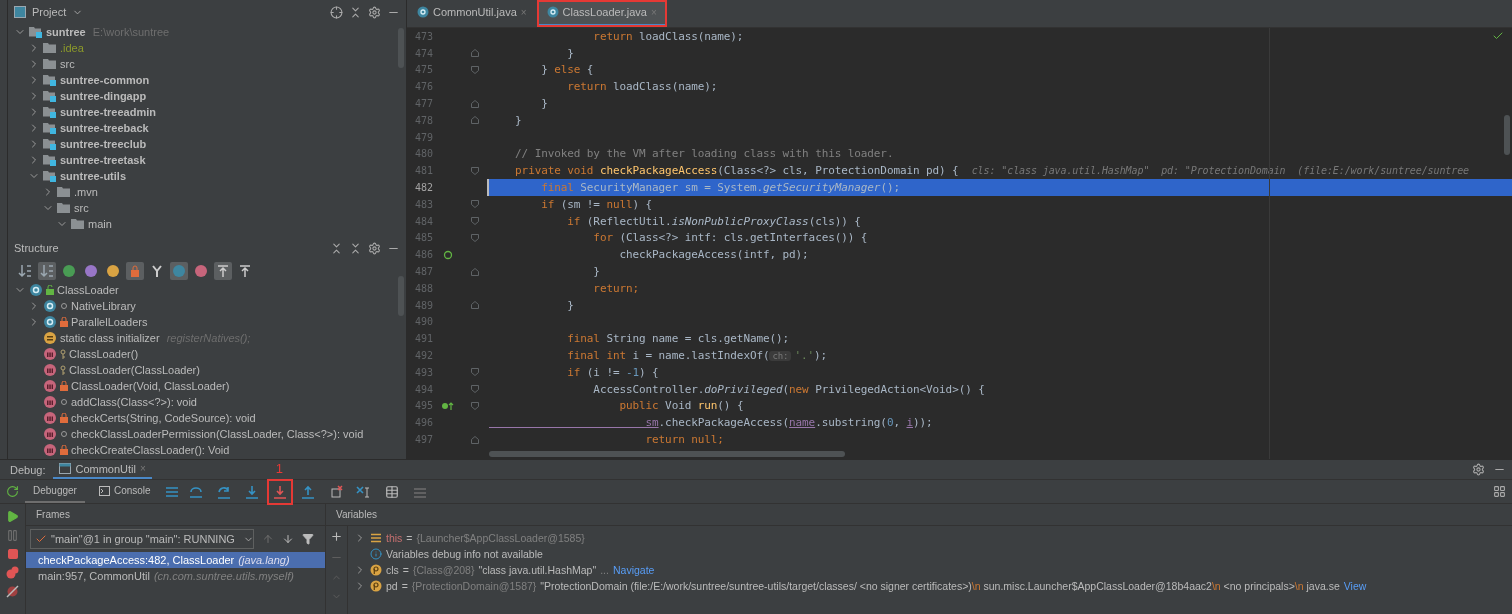 Image resolution: width=1512 pixels, height=614 pixels. Describe the element at coordinates (93, 176) in the screenshot. I see `tree-item-label: suntree-utils` at that location.